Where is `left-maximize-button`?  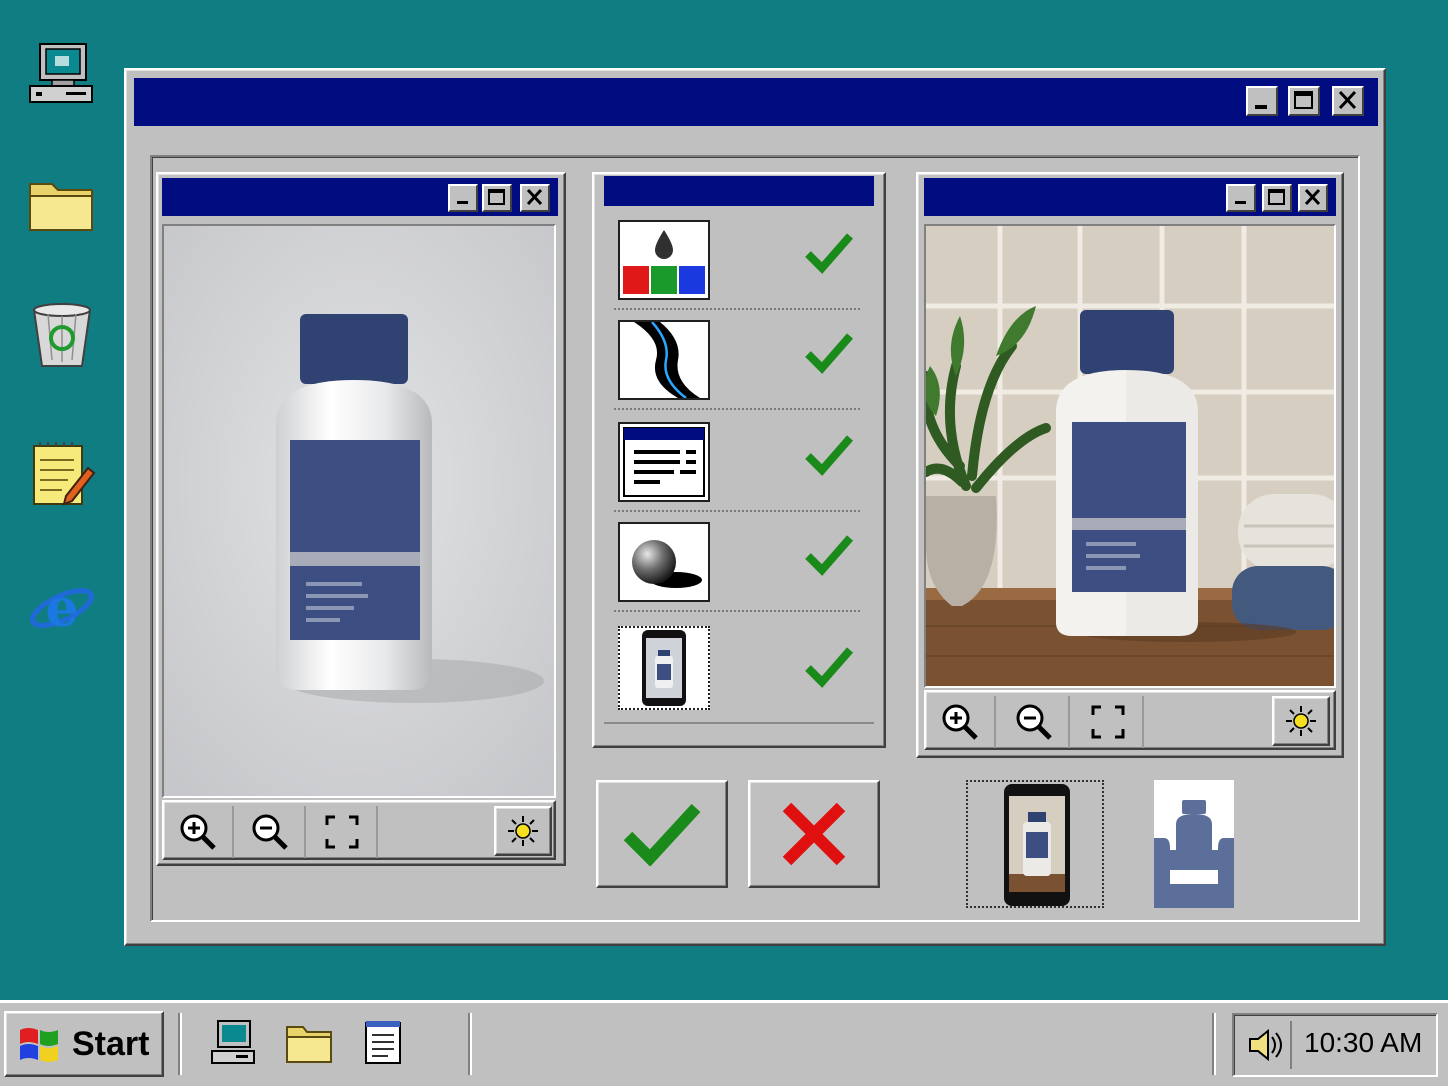 left-maximize-button is located at coordinates (497, 198).